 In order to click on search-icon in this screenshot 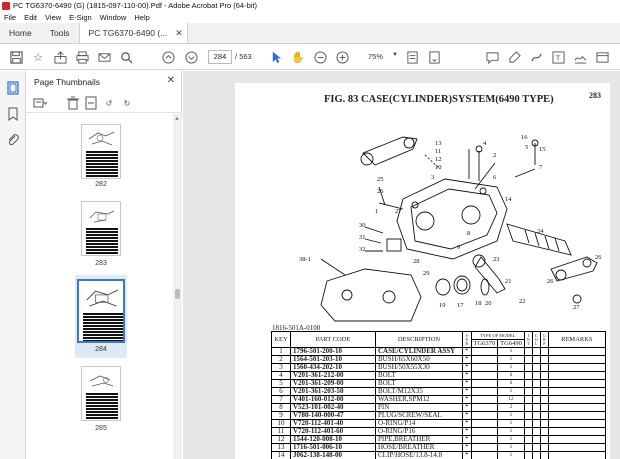, I will do `click(126, 57)`.